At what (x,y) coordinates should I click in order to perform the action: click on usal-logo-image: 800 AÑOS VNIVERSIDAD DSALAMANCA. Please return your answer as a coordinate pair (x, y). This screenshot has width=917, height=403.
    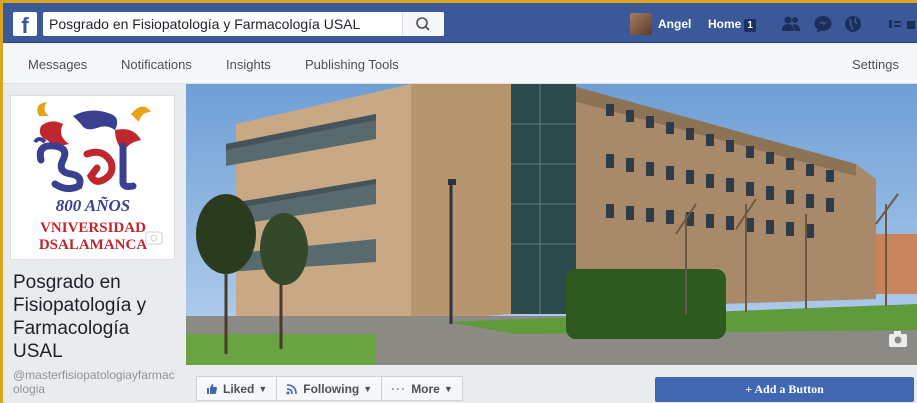
    Looking at the image, I should click on (98, 177).